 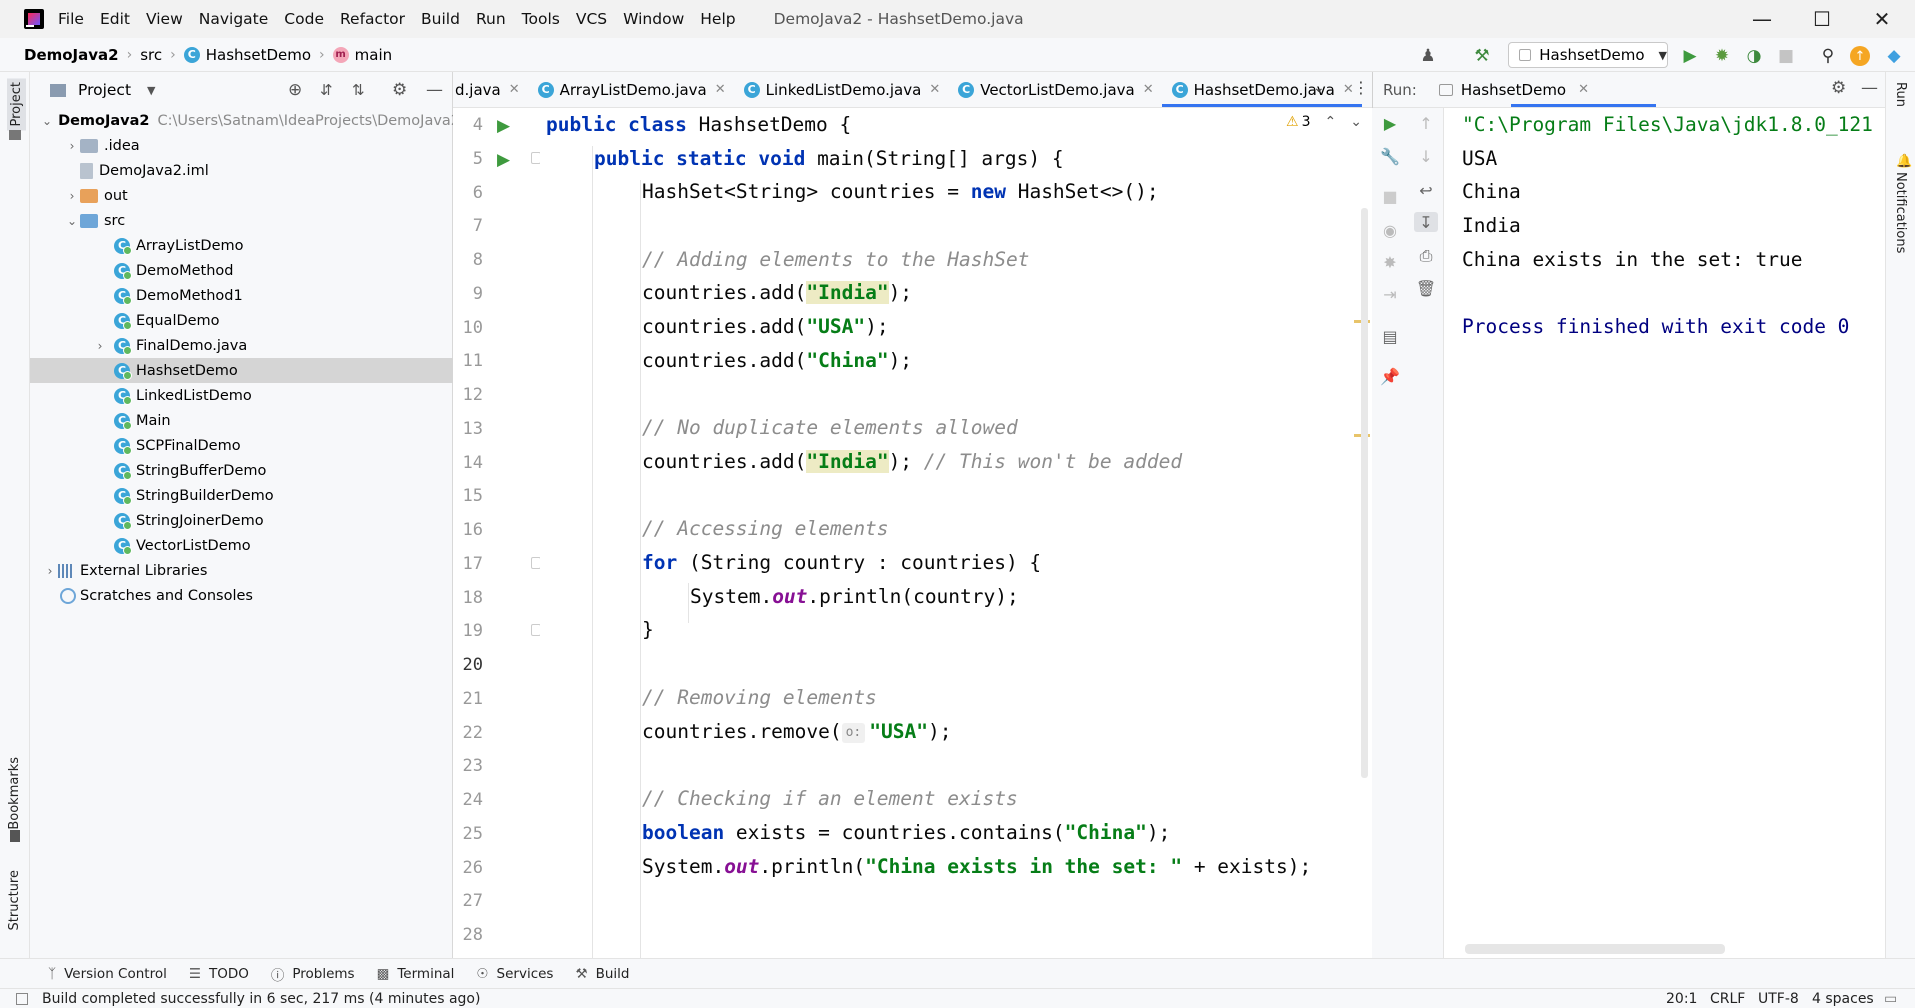 What do you see at coordinates (241, 195) in the screenshot?
I see `tree-item-out: › out` at bounding box center [241, 195].